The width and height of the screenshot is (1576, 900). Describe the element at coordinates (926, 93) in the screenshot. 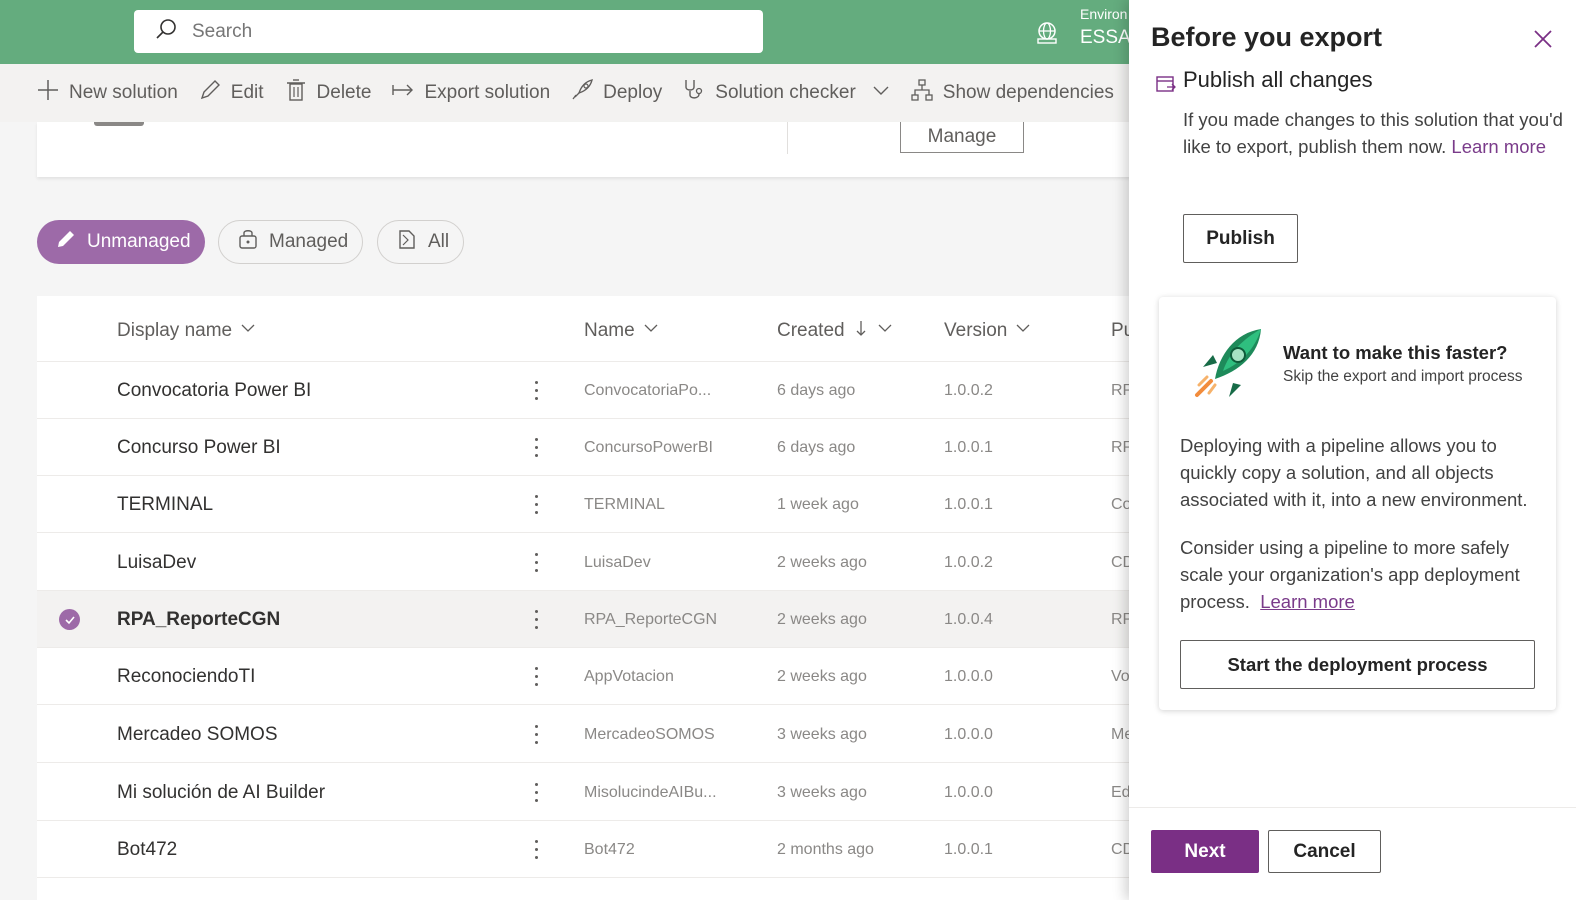

I see `hierarchy-icon` at that location.